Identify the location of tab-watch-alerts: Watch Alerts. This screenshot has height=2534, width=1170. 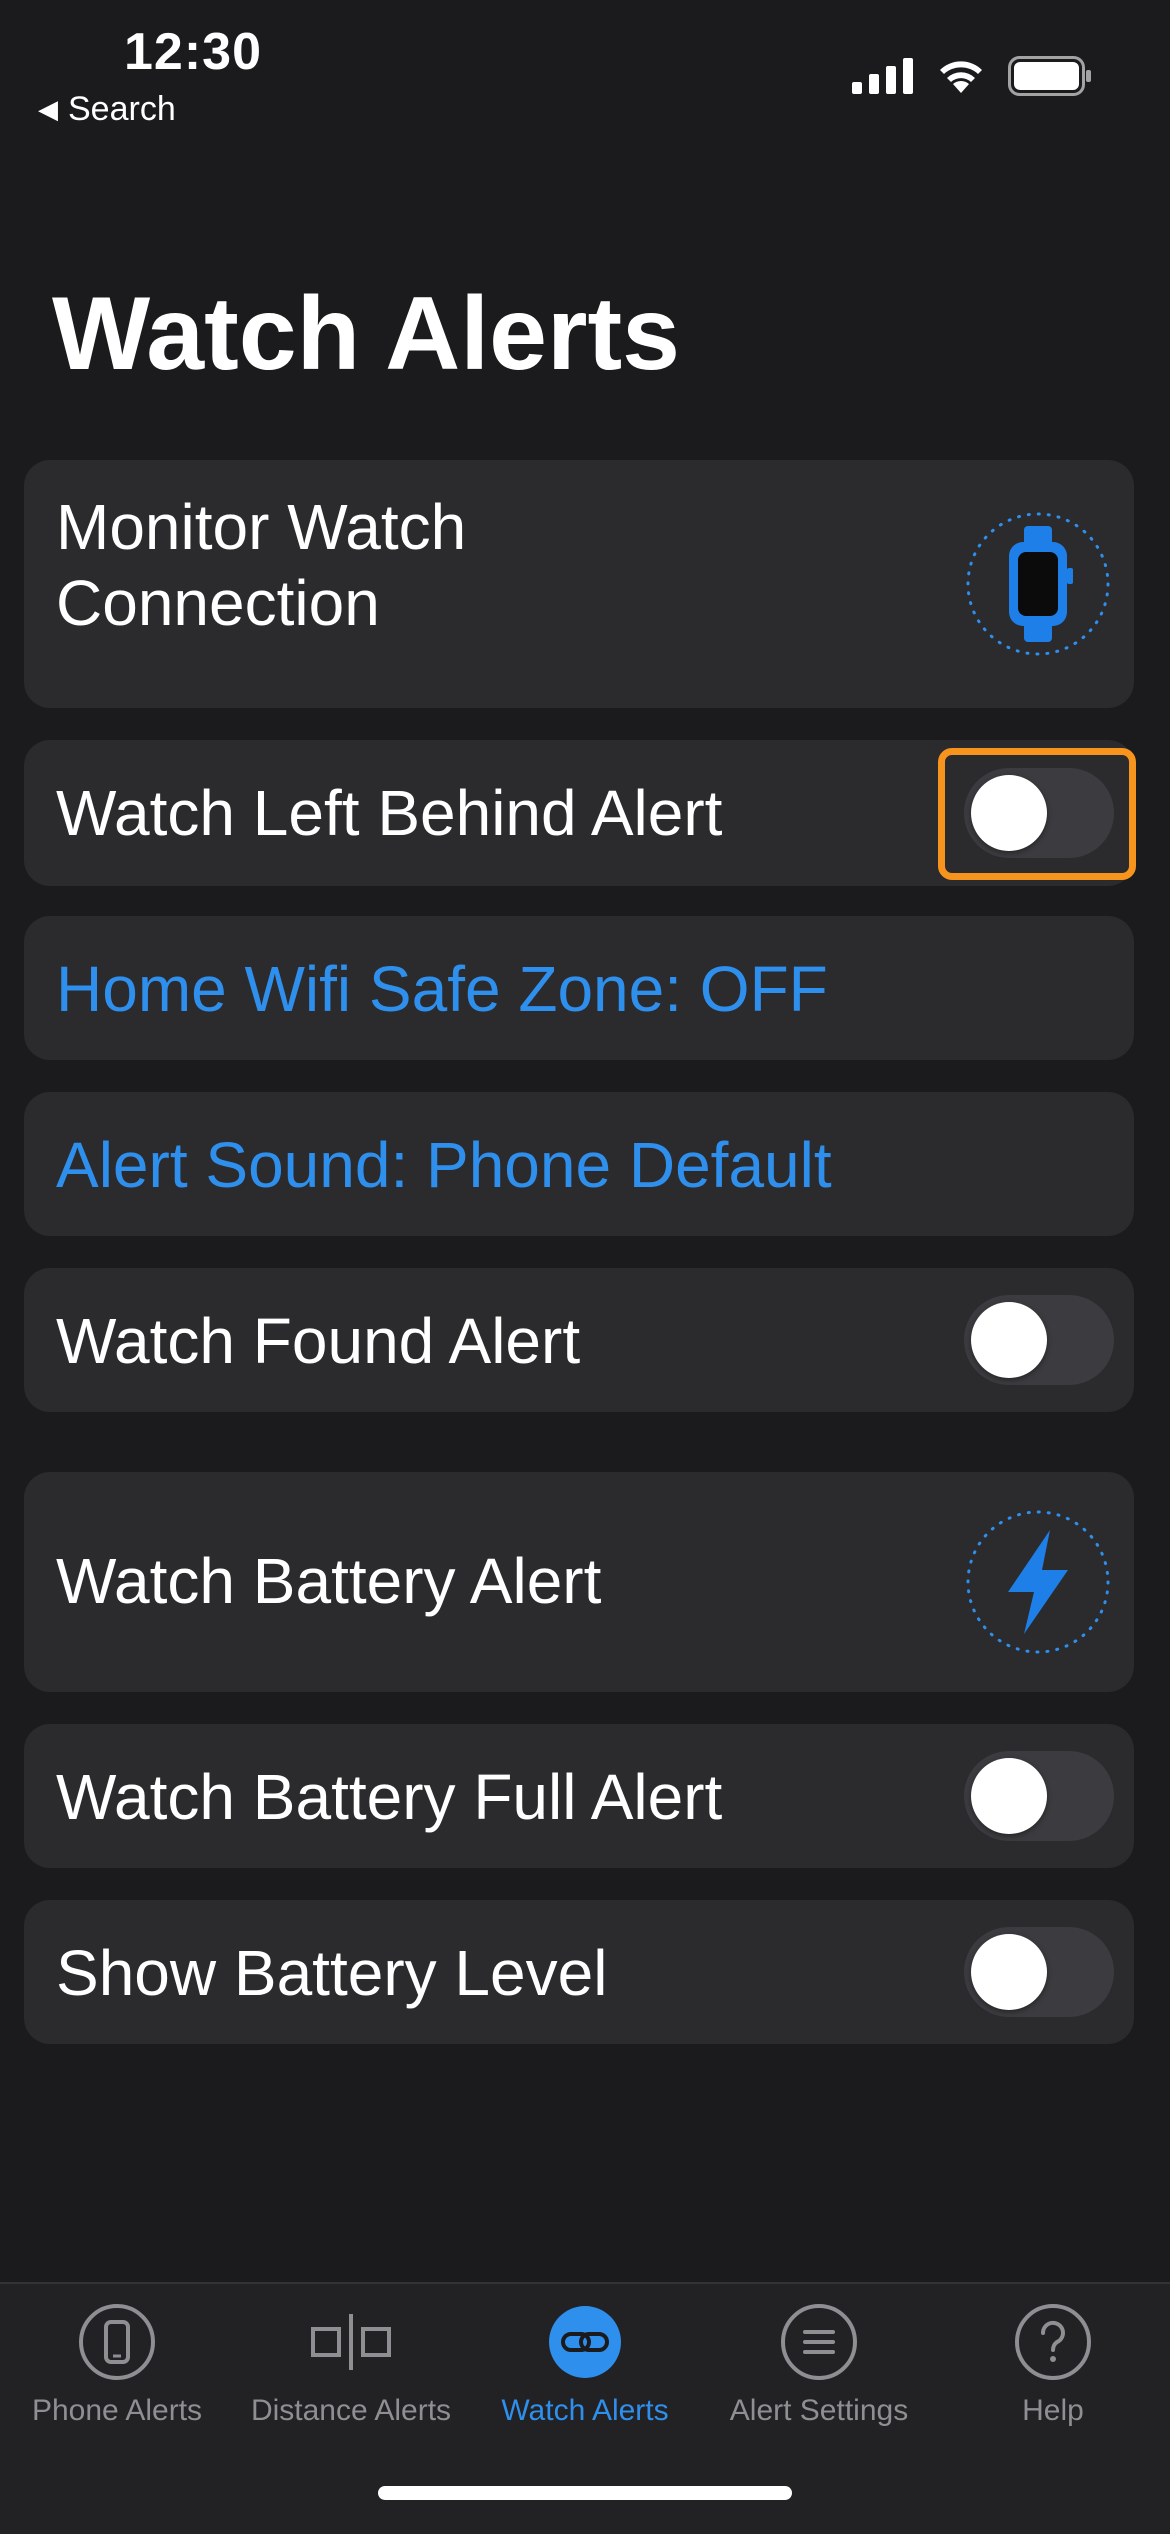
(585, 2365).